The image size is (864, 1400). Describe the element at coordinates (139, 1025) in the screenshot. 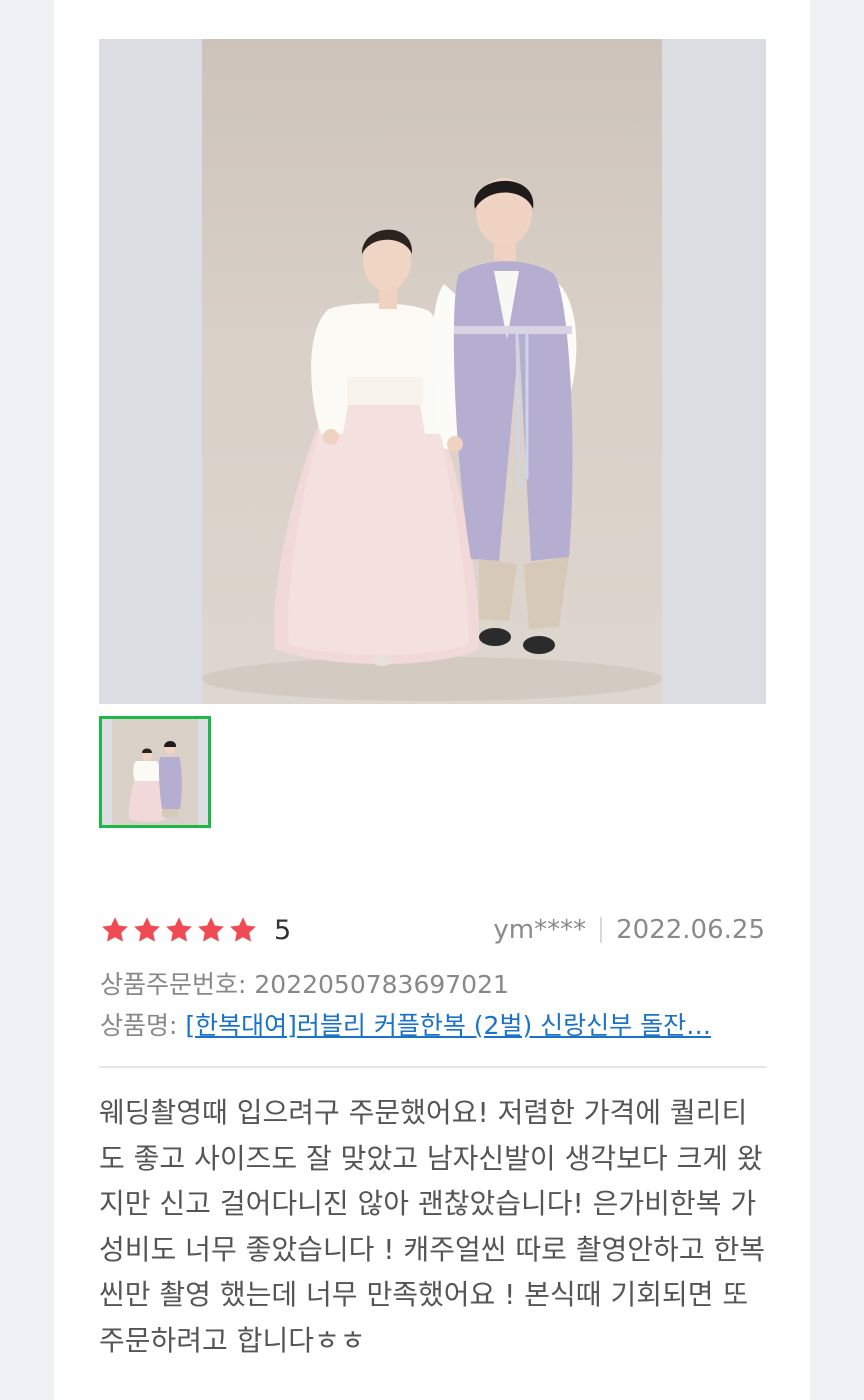

I see `product-name-label: 상품명:` at that location.